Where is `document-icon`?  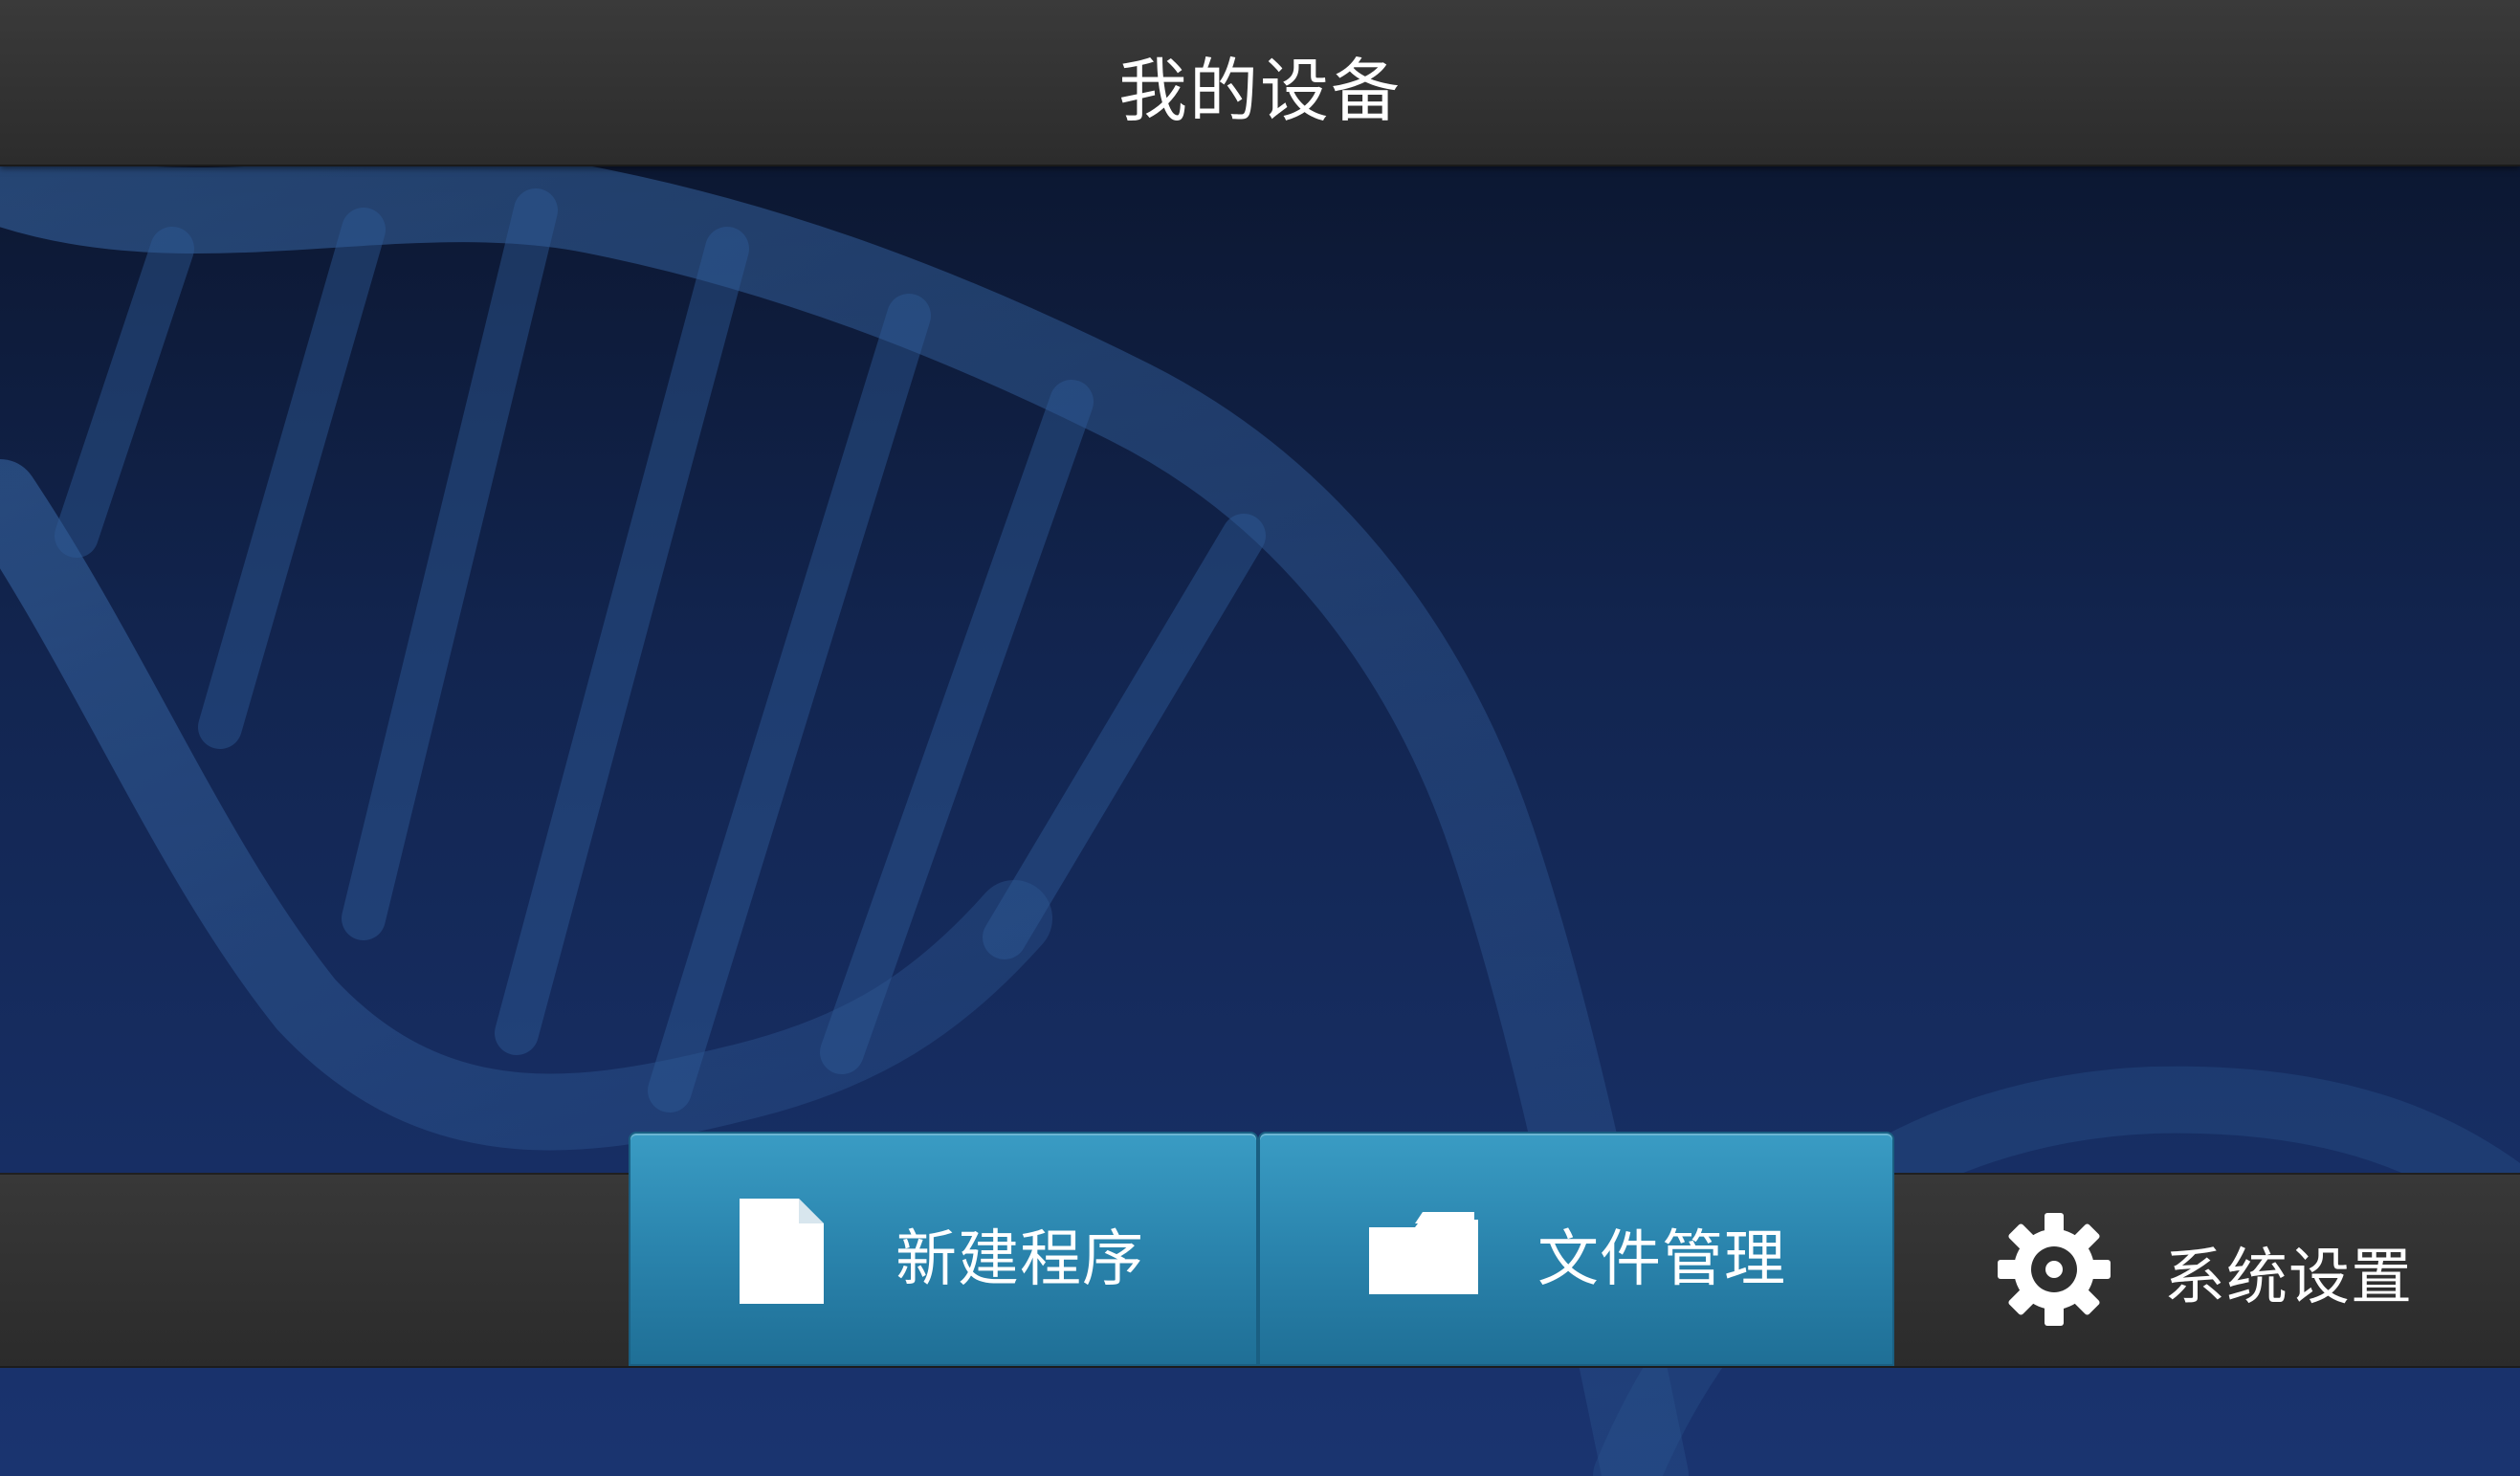 document-icon is located at coordinates (782, 1251).